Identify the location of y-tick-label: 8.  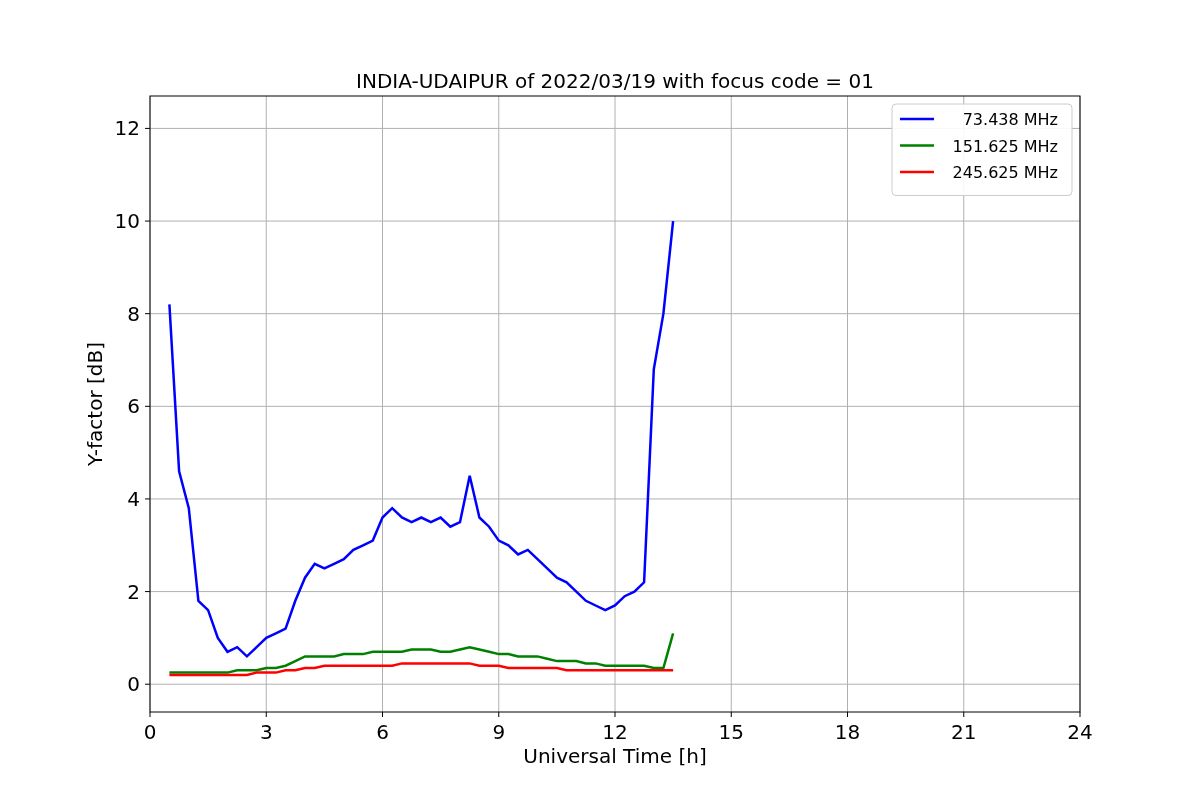
(133, 313).